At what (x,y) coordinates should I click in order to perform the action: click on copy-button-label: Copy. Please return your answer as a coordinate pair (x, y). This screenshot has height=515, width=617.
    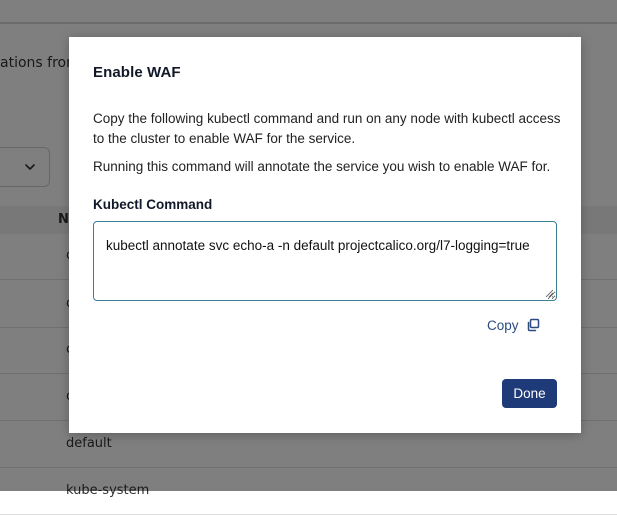
    Looking at the image, I should click on (503, 325).